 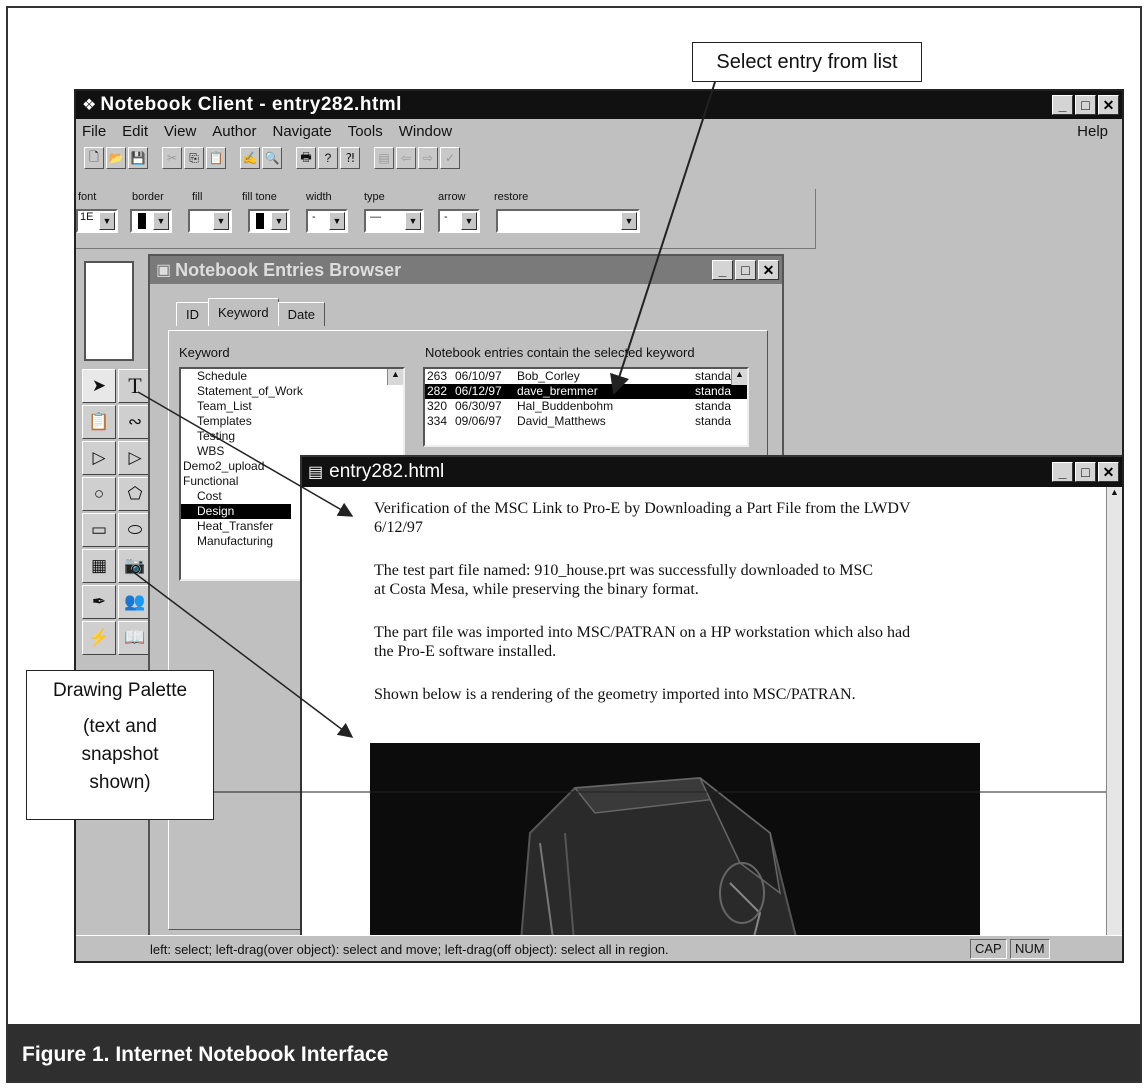 I want to click on snapshot-tool-arrow, so click(x=240, y=652).